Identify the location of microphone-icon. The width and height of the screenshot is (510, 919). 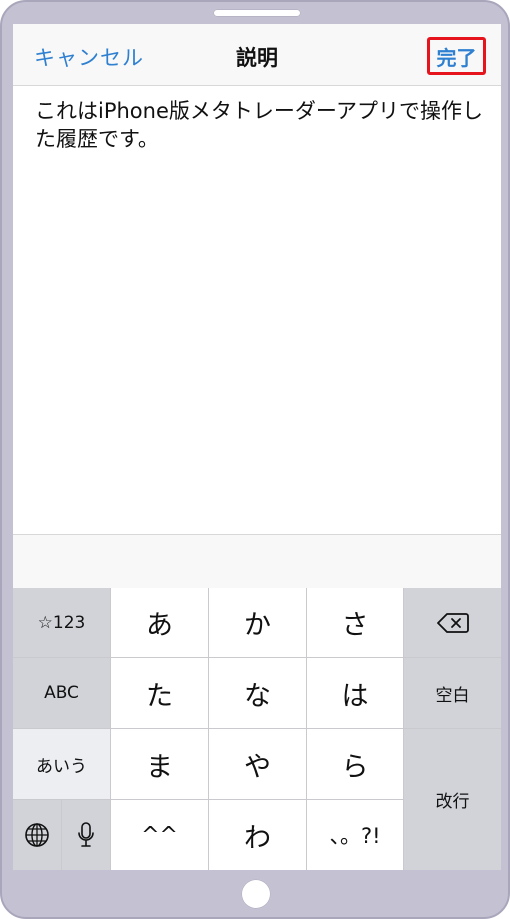
(86, 835).